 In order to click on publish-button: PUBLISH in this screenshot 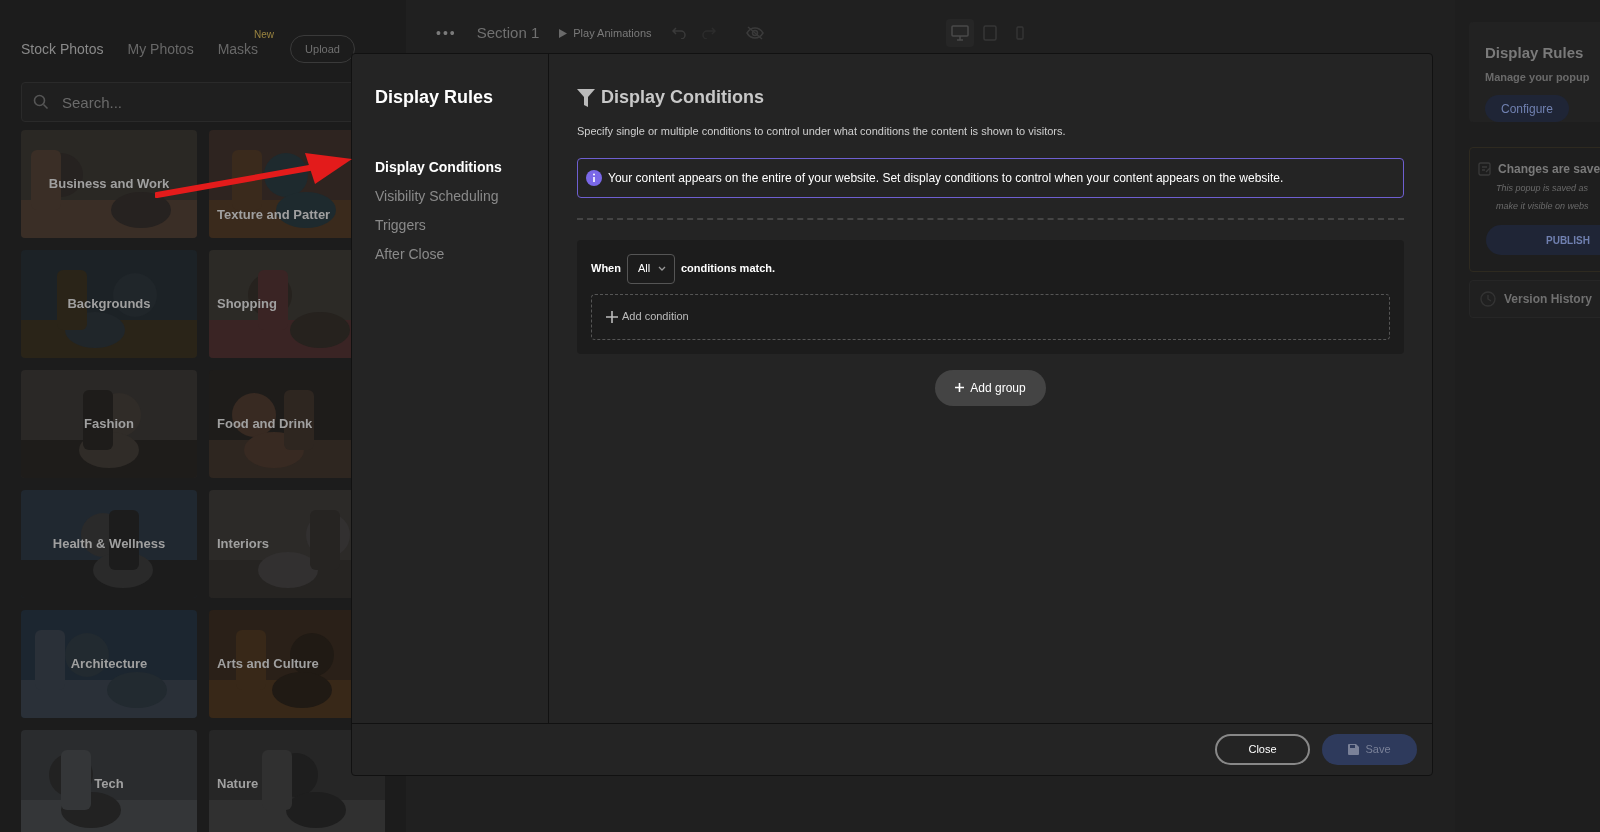, I will do `click(1543, 240)`.